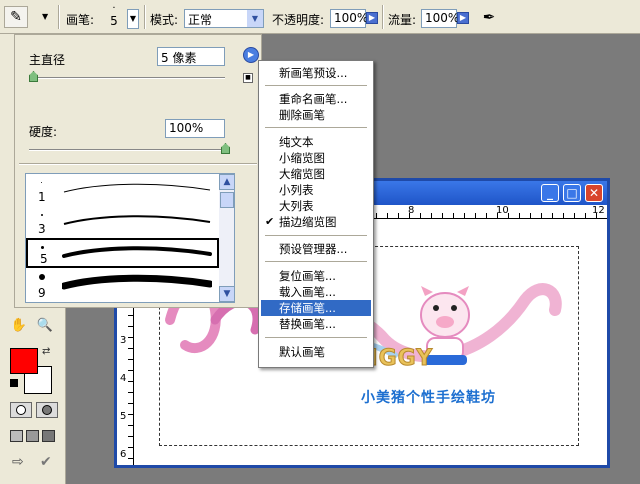 This screenshot has width=640, height=484. Describe the element at coordinates (227, 200) in the screenshot. I see `scrollbar-thumb` at that location.